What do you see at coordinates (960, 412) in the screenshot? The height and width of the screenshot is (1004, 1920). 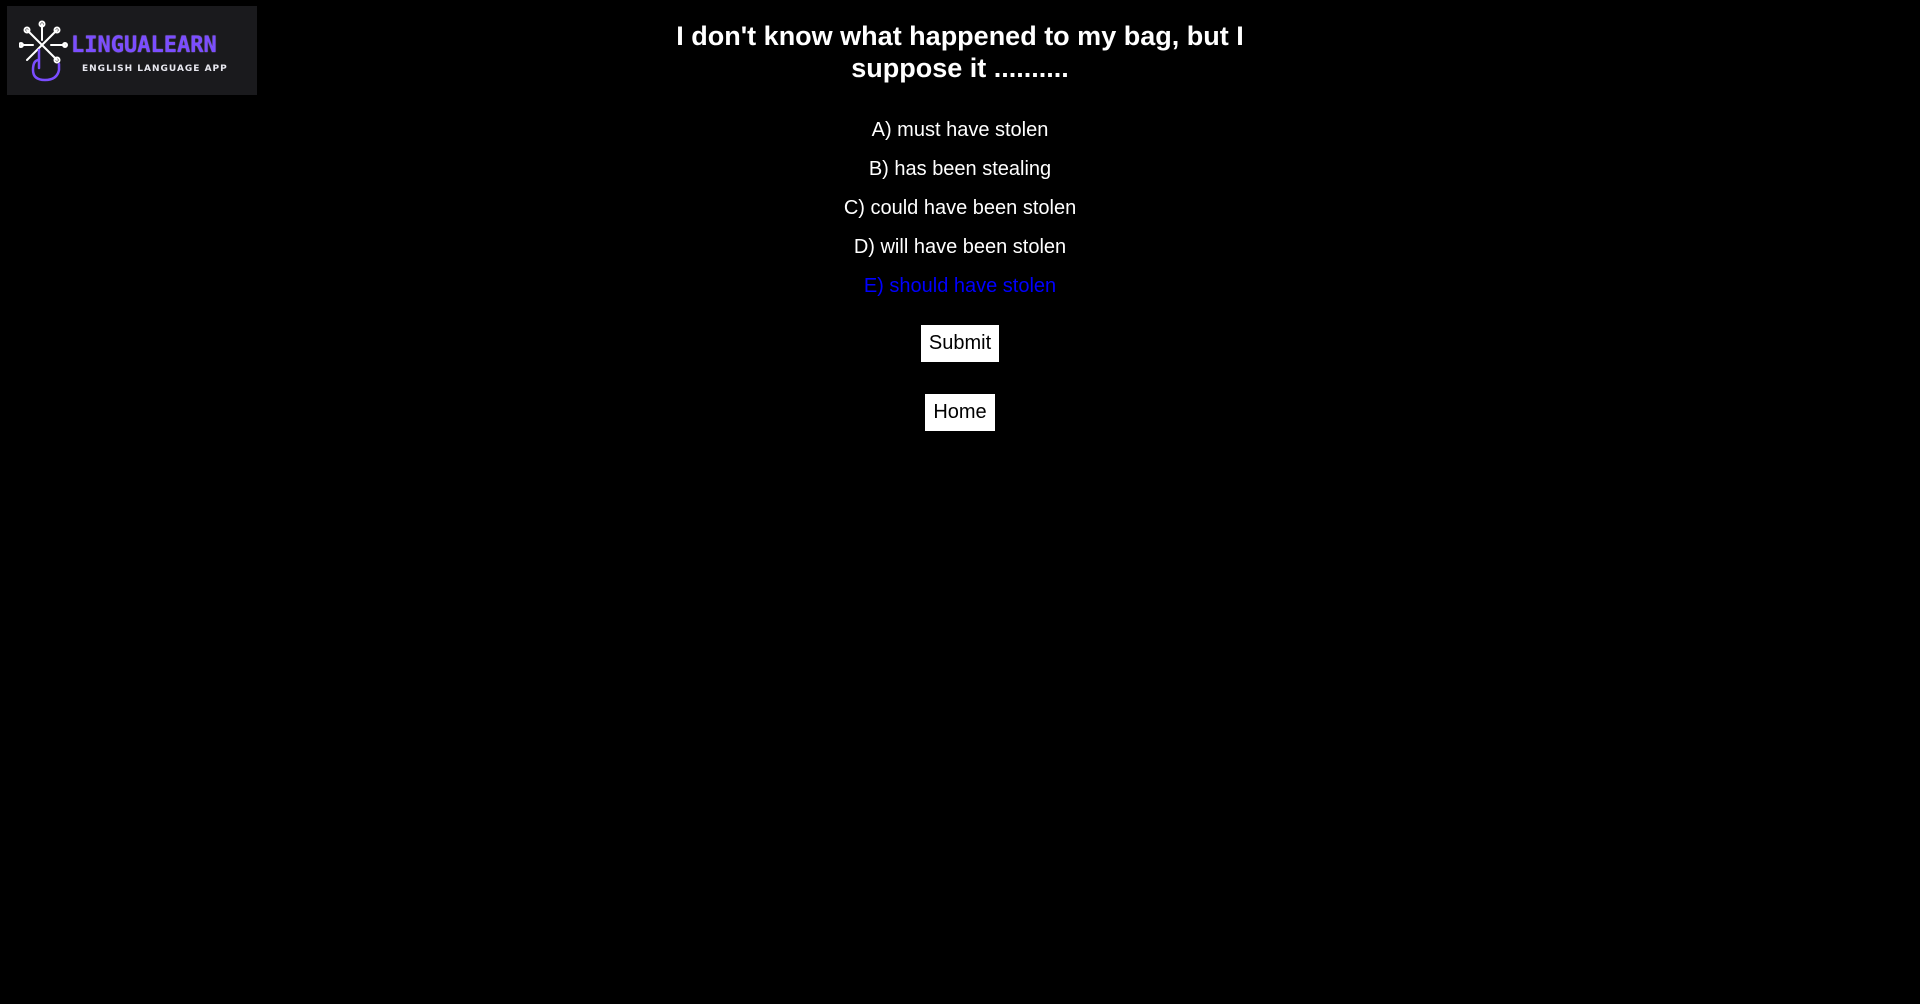 I see `home-button: Home` at bounding box center [960, 412].